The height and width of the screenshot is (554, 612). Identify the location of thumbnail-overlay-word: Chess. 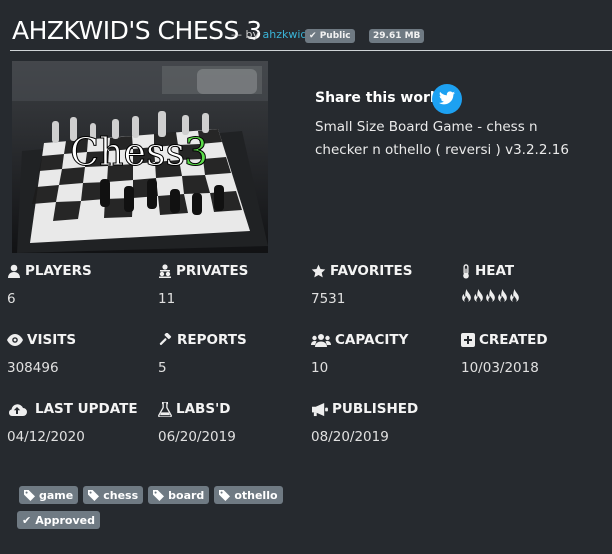
(127, 152).